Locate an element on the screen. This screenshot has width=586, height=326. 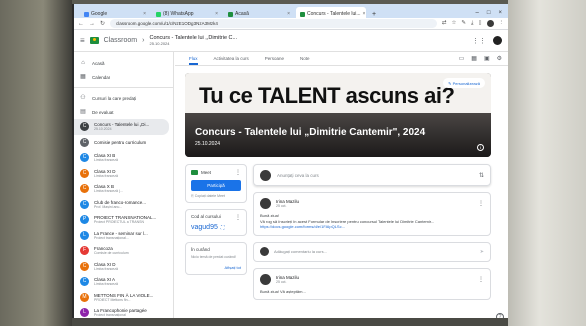
classroom-brand: Classroom is located at coordinates (120, 40).